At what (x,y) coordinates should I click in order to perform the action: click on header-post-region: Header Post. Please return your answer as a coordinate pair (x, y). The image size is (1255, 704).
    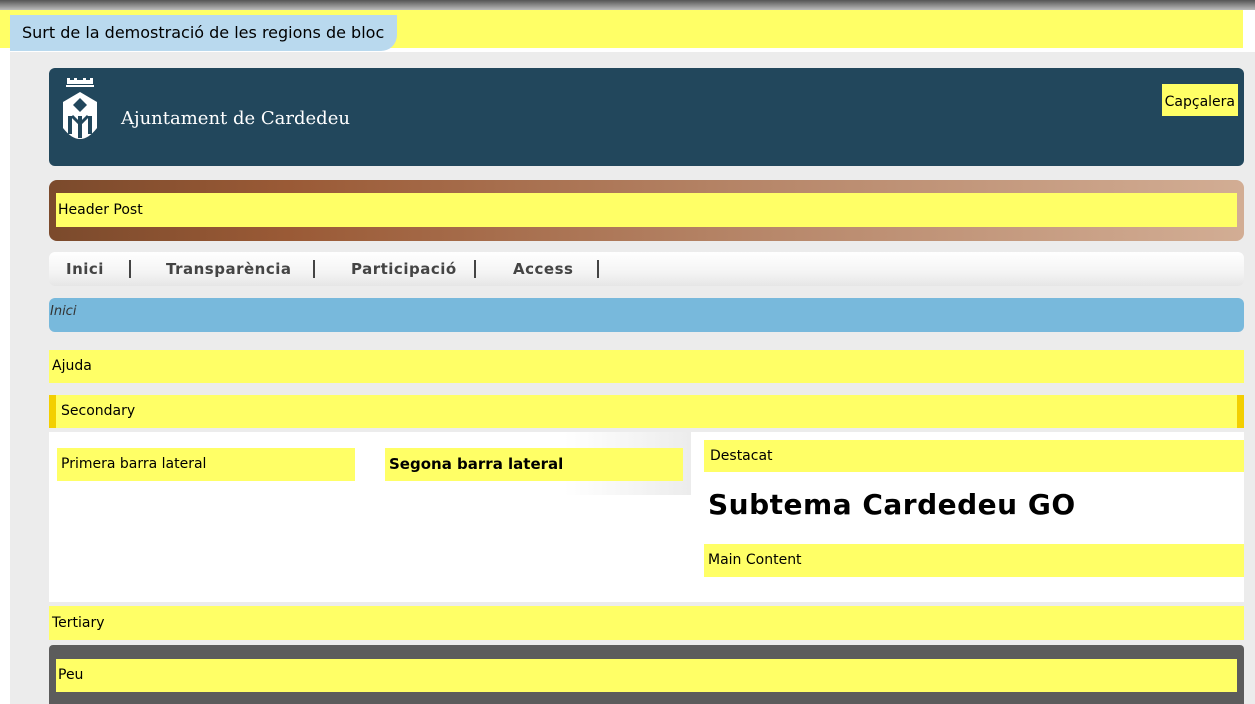
    Looking at the image, I should click on (646, 210).